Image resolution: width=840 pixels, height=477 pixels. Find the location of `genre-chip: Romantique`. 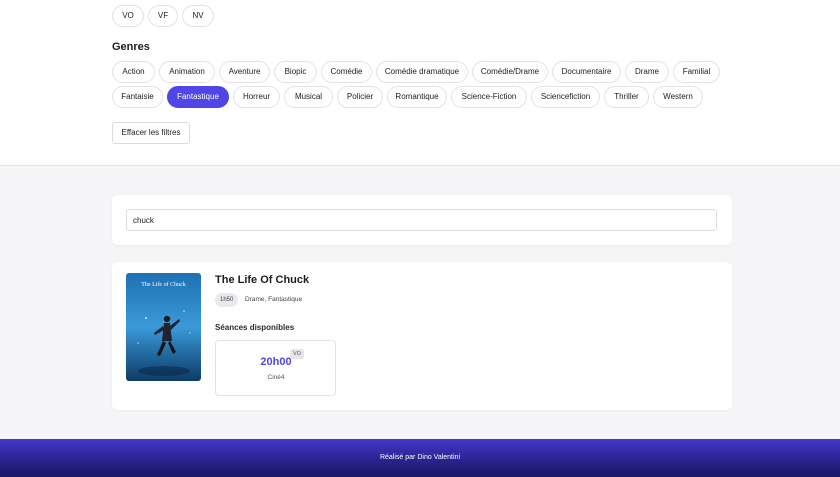

genre-chip: Romantique is located at coordinates (417, 97).